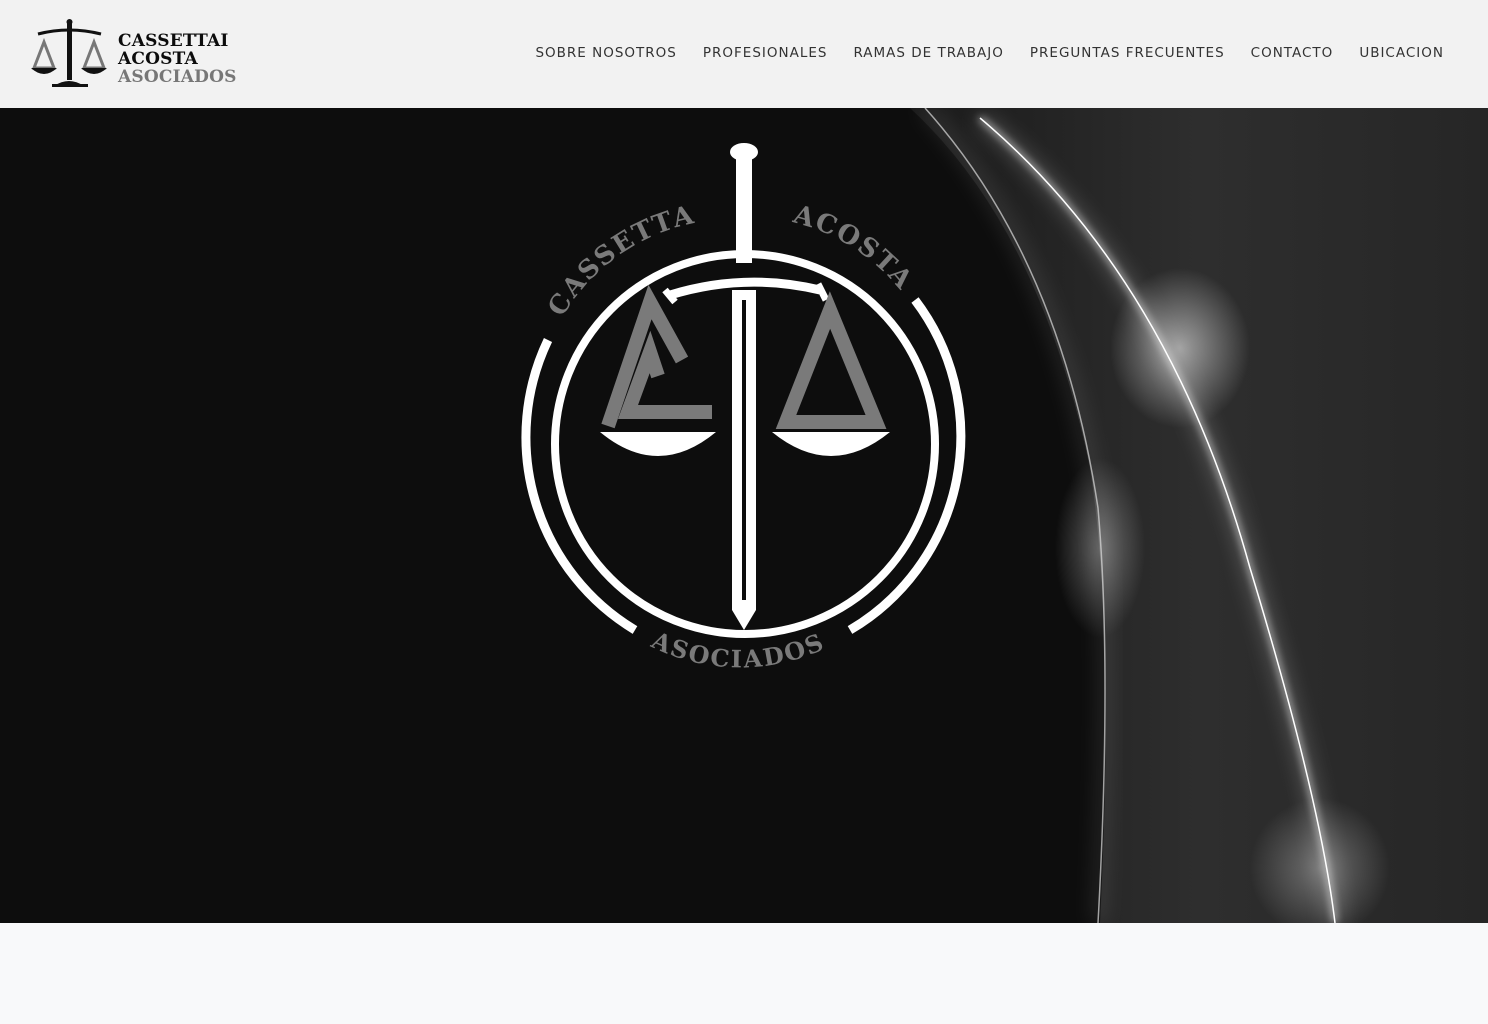 The height and width of the screenshot is (1024, 1488). I want to click on nav-item-profesionales: PROFESIONALES, so click(765, 53).